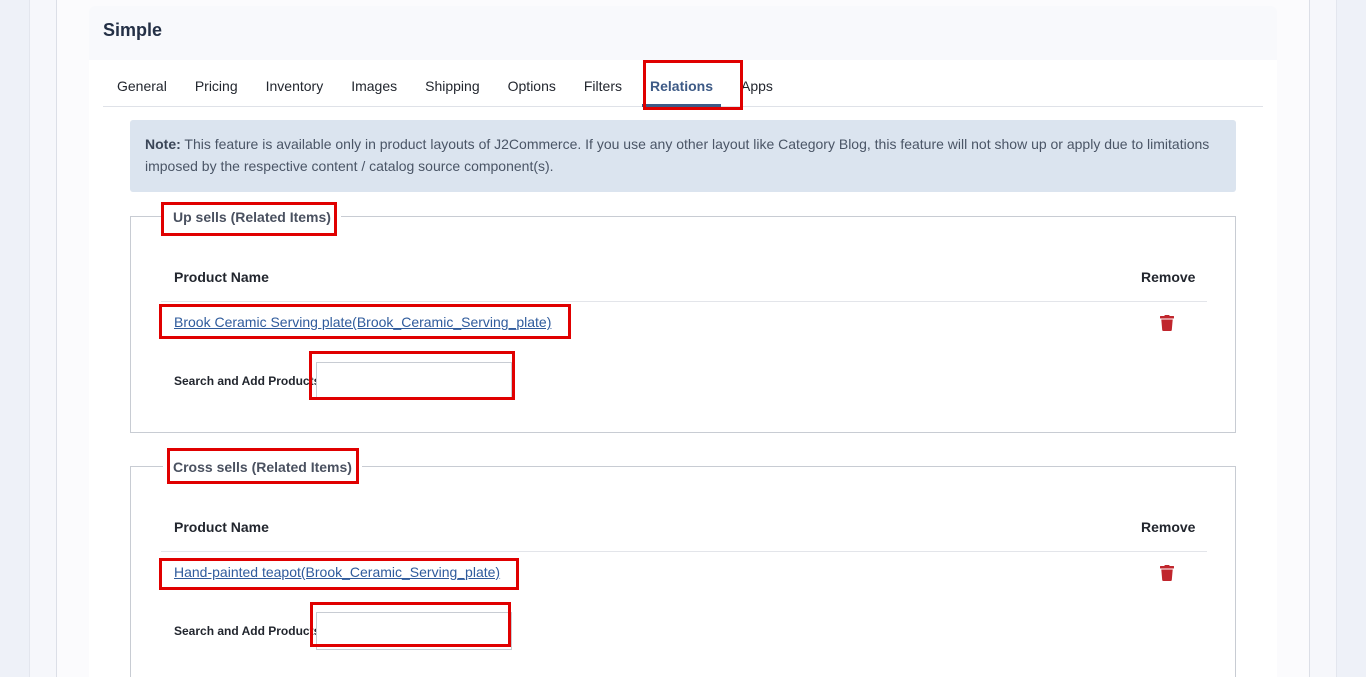 The image size is (1366, 677). Describe the element at coordinates (133, 30) in the screenshot. I see `page-title: Simple` at that location.